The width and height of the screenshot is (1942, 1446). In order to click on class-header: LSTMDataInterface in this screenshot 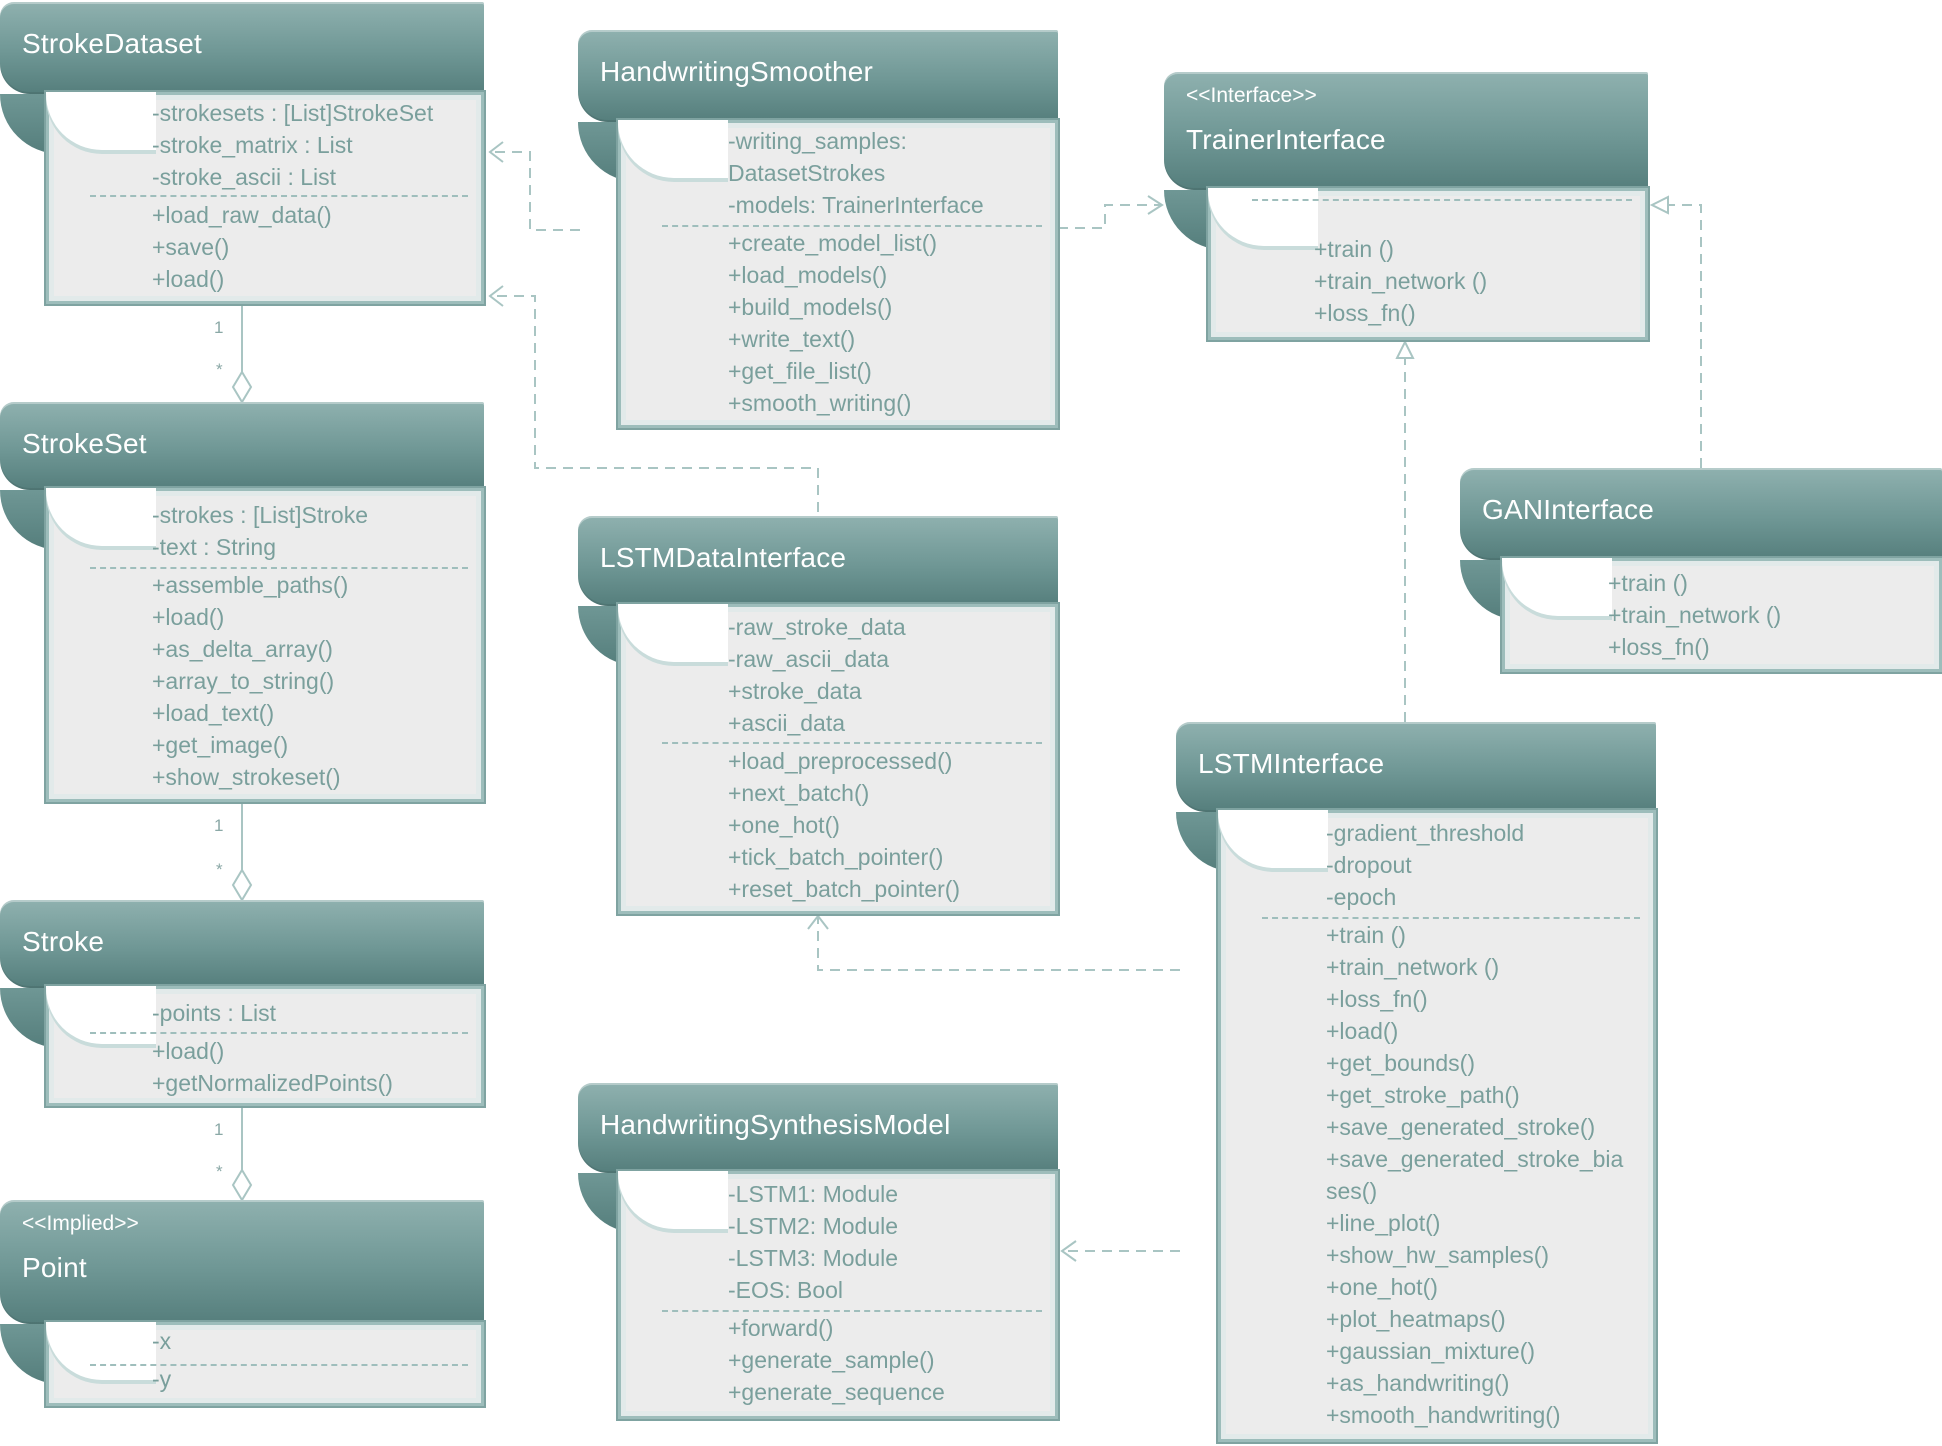, I will do `click(818, 591)`.